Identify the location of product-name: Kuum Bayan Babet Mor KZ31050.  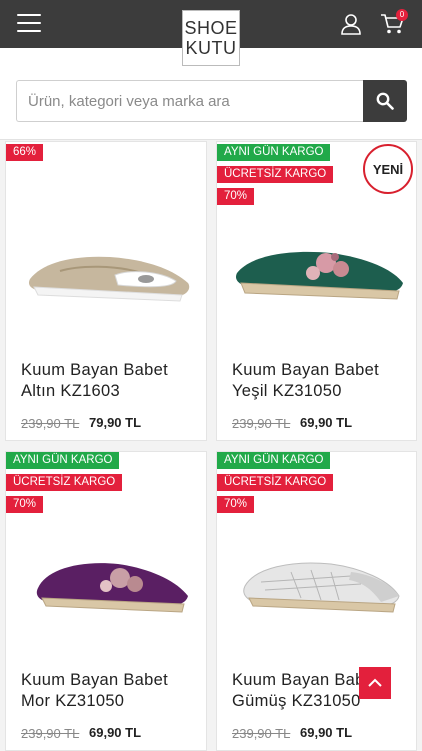
(111, 691).